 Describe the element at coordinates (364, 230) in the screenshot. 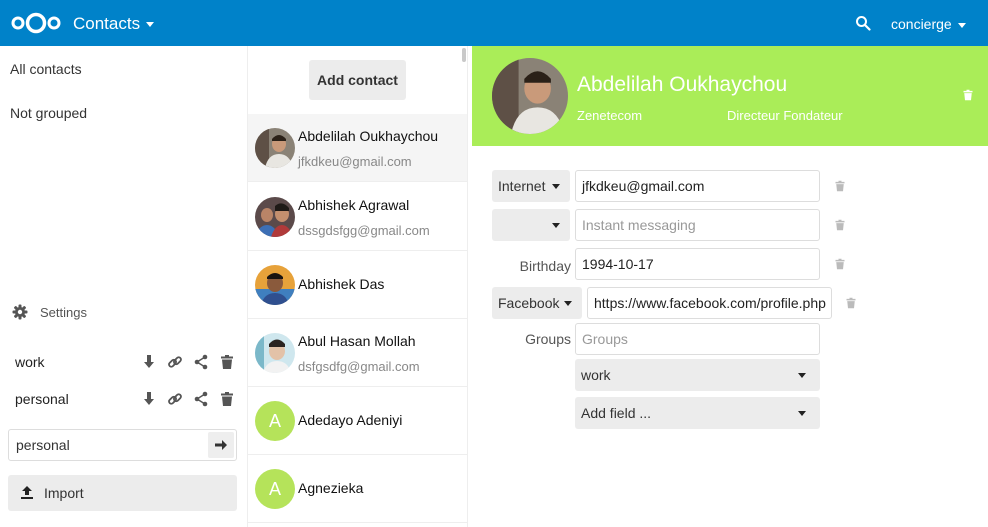

I see `contact-email: dssgdsfgg@gmail.com` at that location.